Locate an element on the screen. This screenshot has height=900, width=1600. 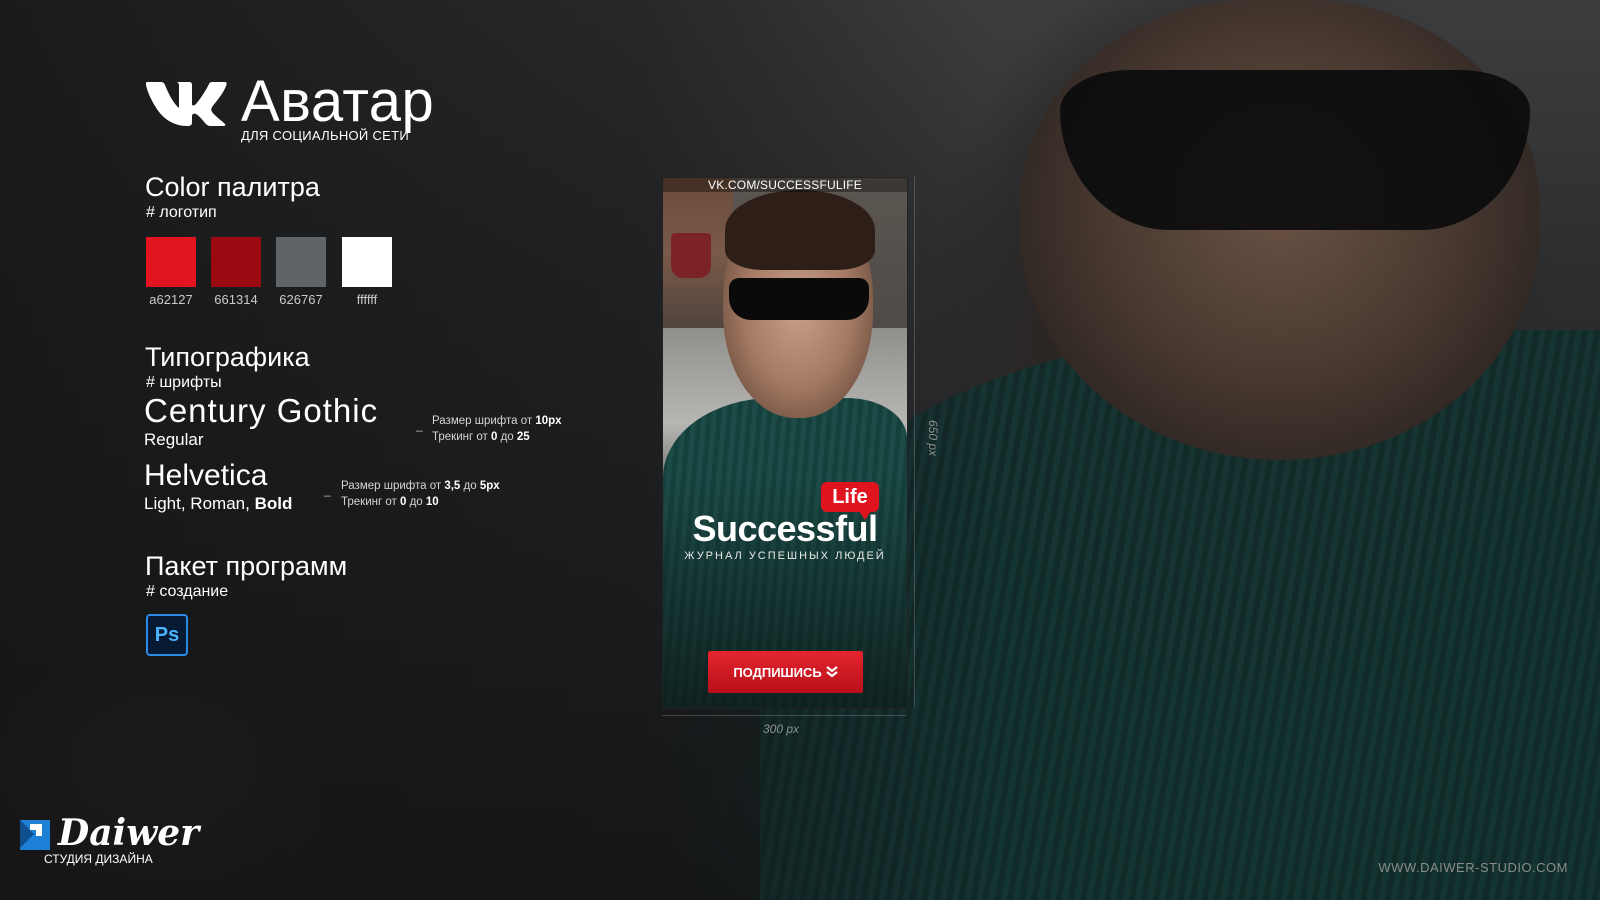
avatar-tagline: ЖУРНАЛ УСПЕШНЫХ ЛЮДЕЙ is located at coordinates (785, 556).